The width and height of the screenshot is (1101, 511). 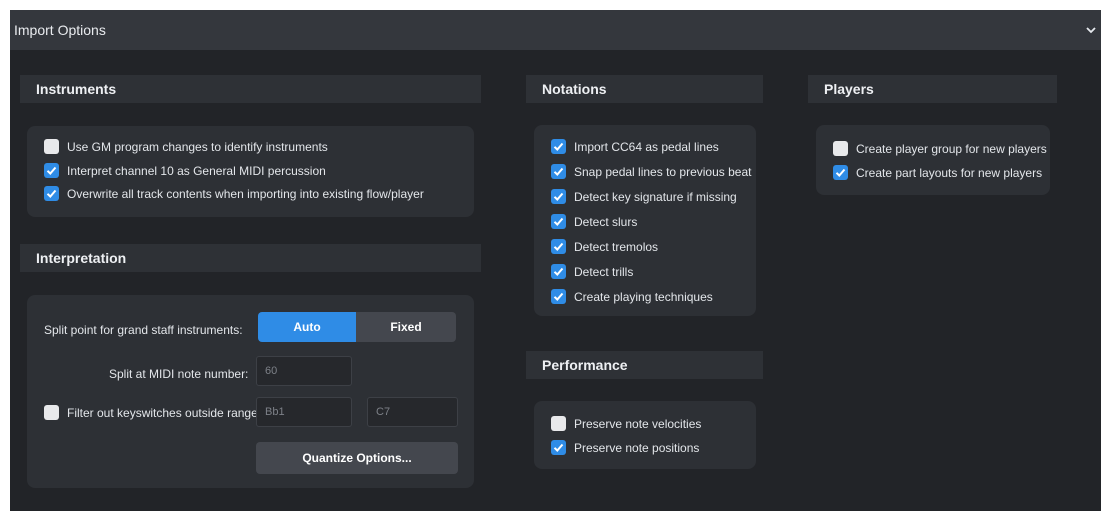 I want to click on split-mode-segmented-control: Auto Fixed, so click(x=357, y=327).